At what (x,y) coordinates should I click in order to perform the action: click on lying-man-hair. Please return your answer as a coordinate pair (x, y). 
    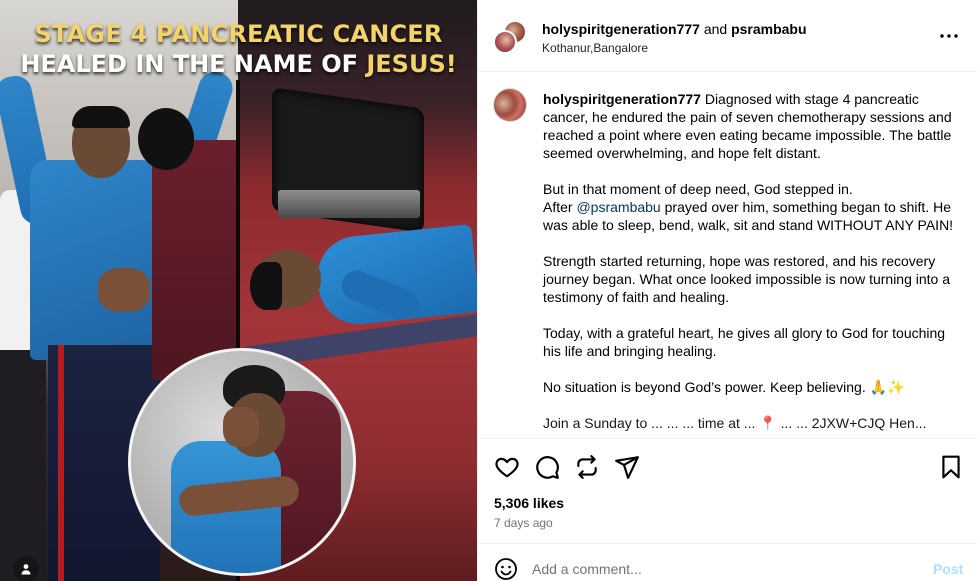
    Looking at the image, I should click on (266, 286).